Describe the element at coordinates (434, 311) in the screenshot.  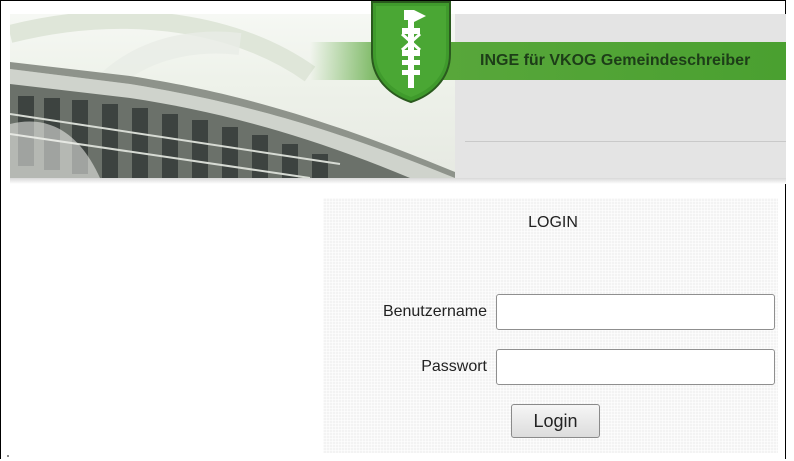
I see `username-label: Benutzername` at that location.